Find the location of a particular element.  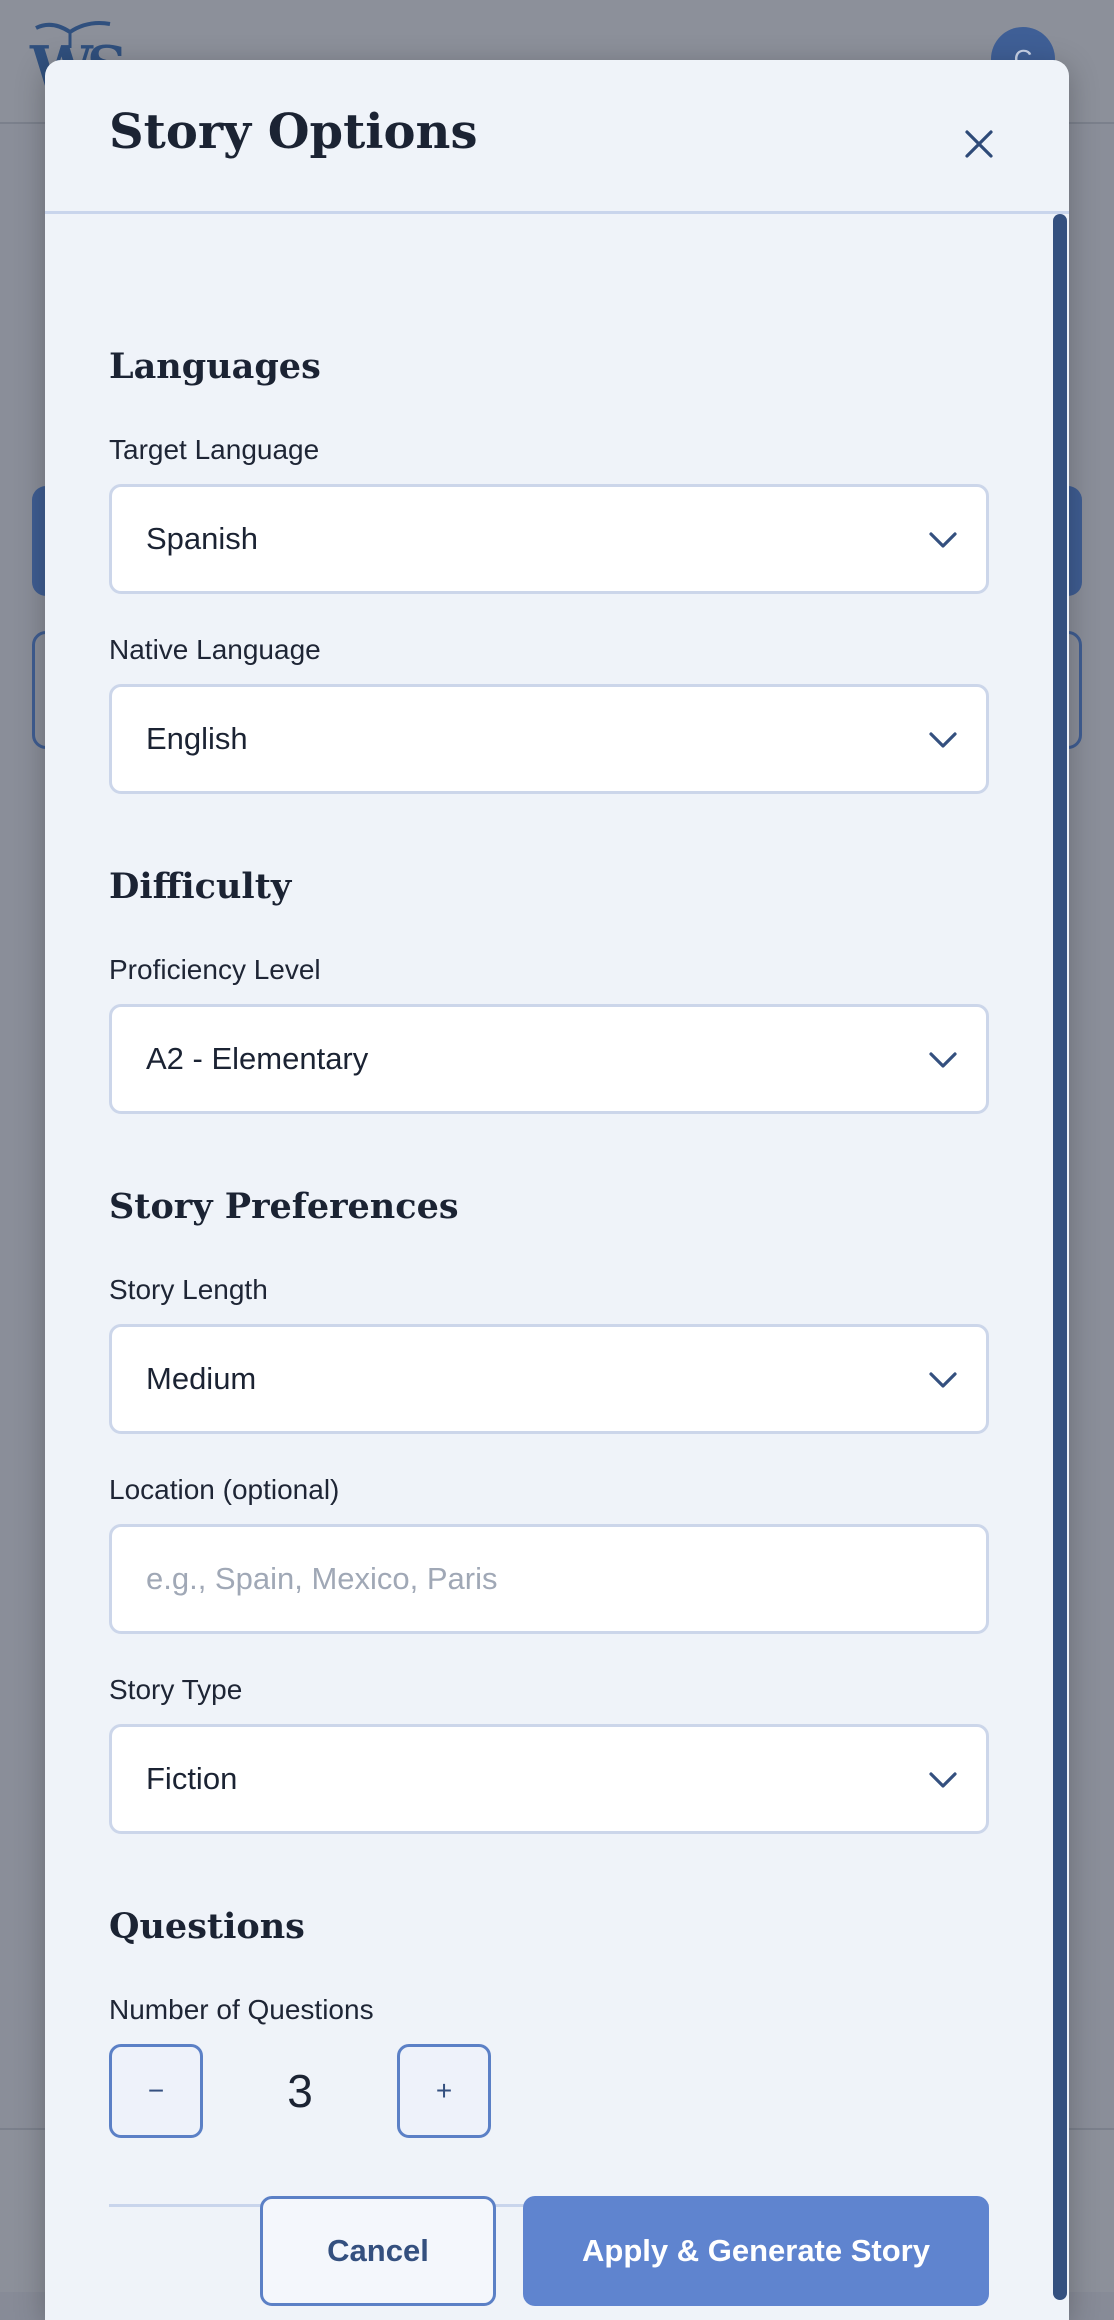

cancel-button: Cancel is located at coordinates (378, 2251).